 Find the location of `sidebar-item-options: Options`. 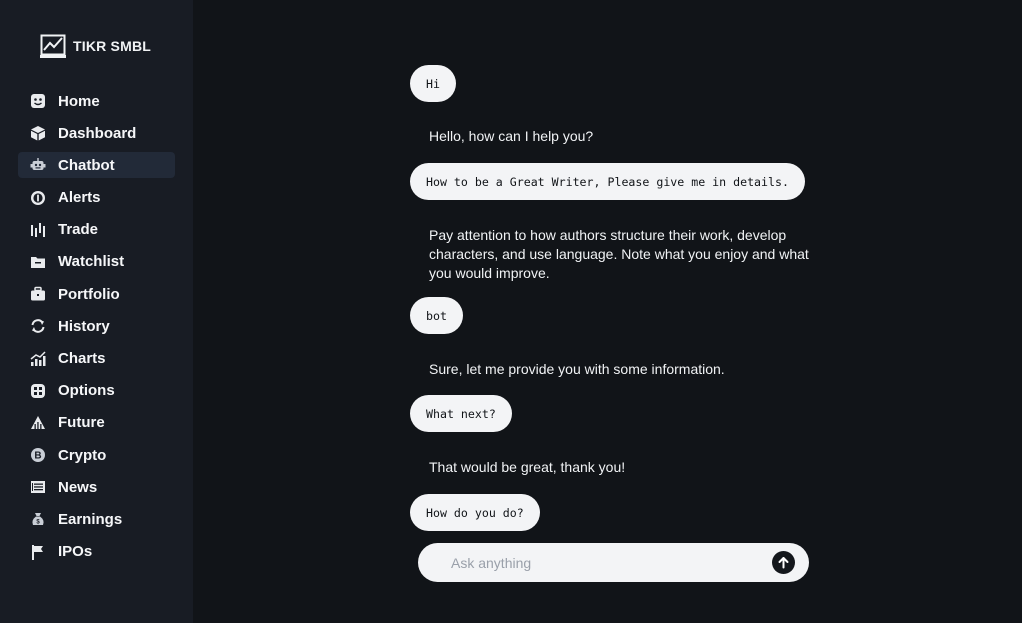

sidebar-item-options: Options is located at coordinates (96, 391).